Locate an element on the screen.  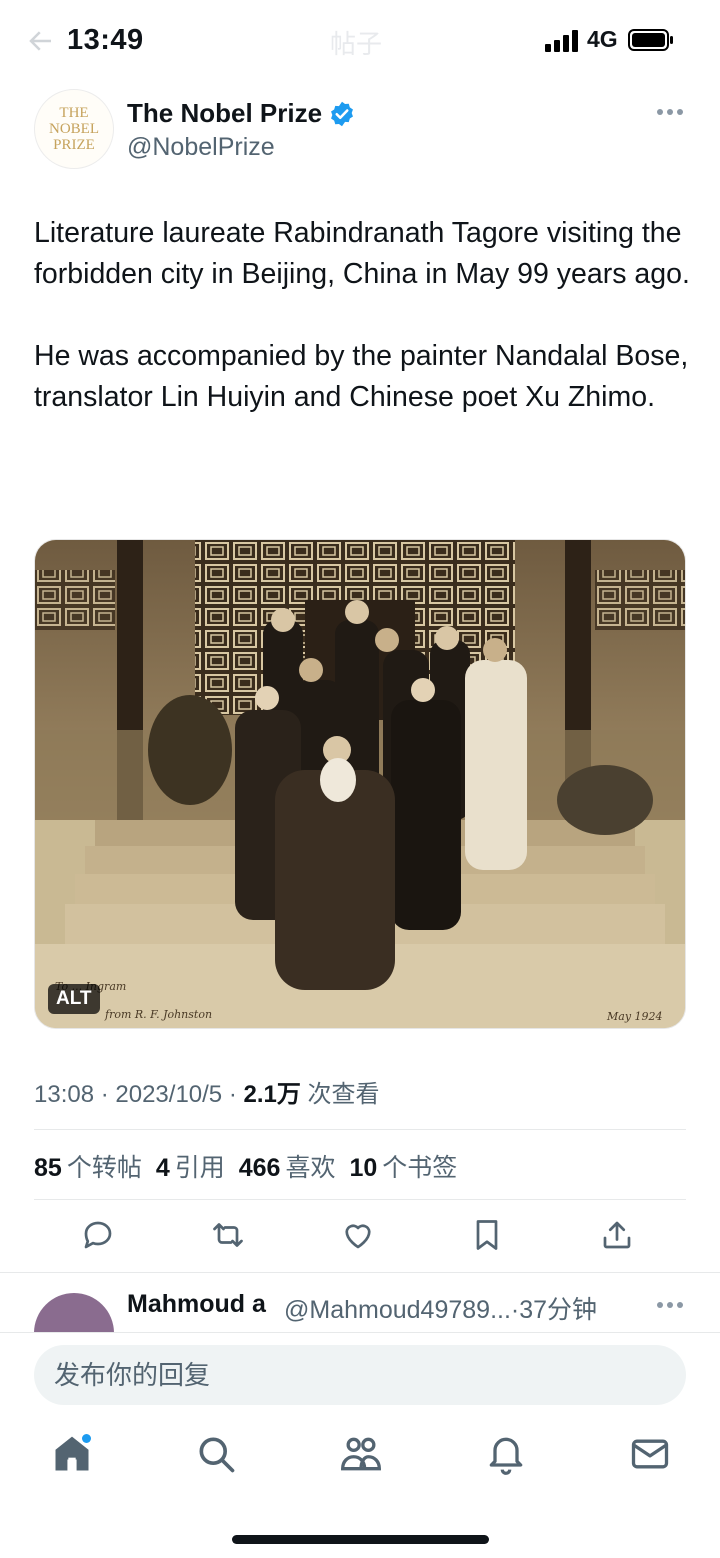
stat-likes: 466 喜欢 is located at coordinates (287, 1166).